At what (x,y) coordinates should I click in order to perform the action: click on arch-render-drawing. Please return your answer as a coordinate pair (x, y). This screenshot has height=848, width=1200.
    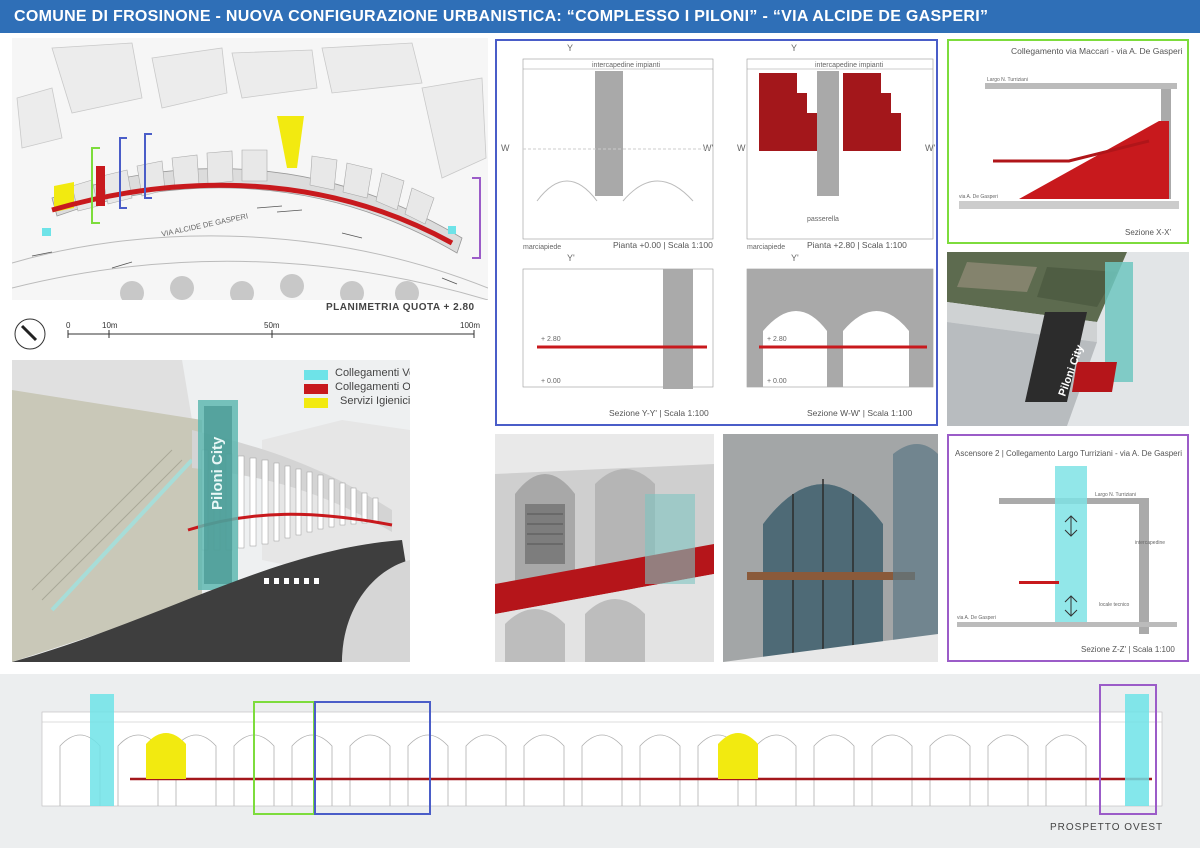
    Looking at the image, I should click on (830, 548).